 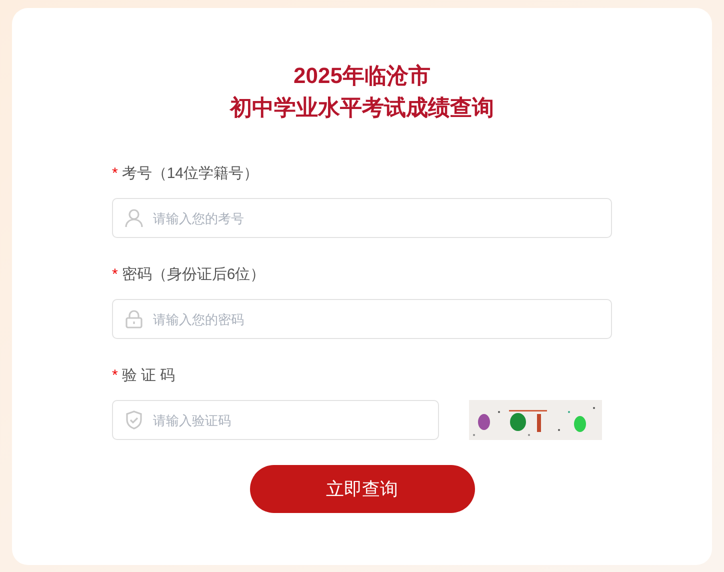 What do you see at coordinates (149, 376) in the screenshot?
I see `field-label: 验 证 码` at bounding box center [149, 376].